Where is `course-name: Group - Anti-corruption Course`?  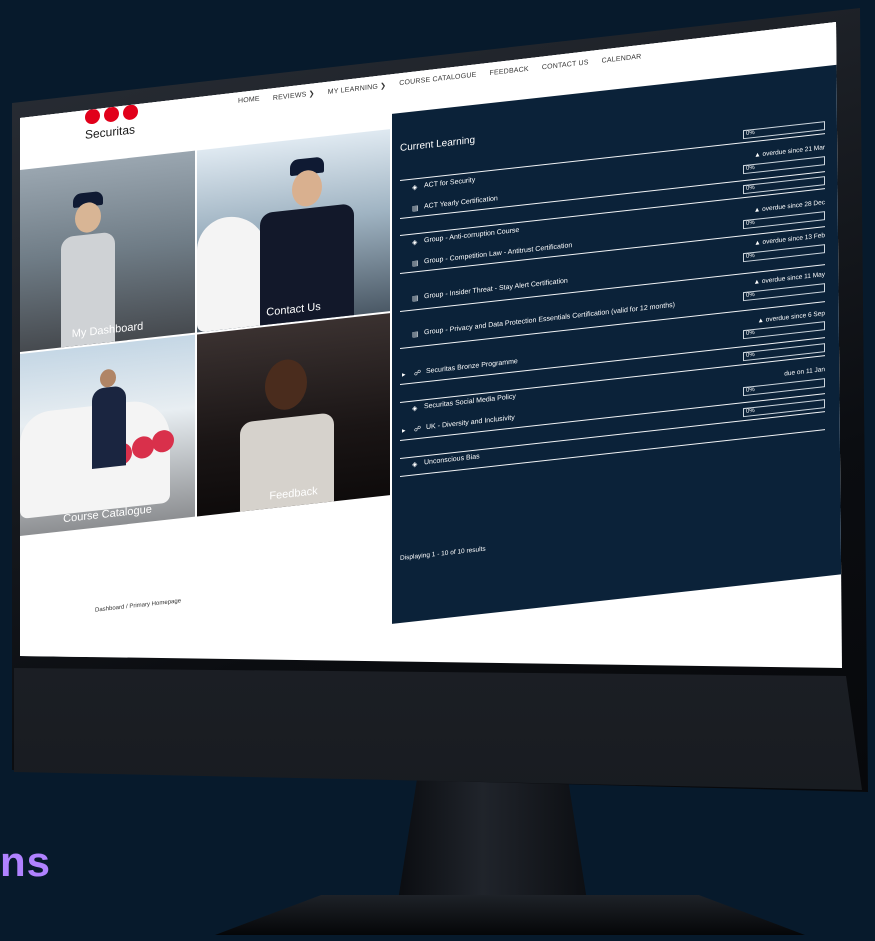 course-name: Group - Anti-corruption Course is located at coordinates (471, 236).